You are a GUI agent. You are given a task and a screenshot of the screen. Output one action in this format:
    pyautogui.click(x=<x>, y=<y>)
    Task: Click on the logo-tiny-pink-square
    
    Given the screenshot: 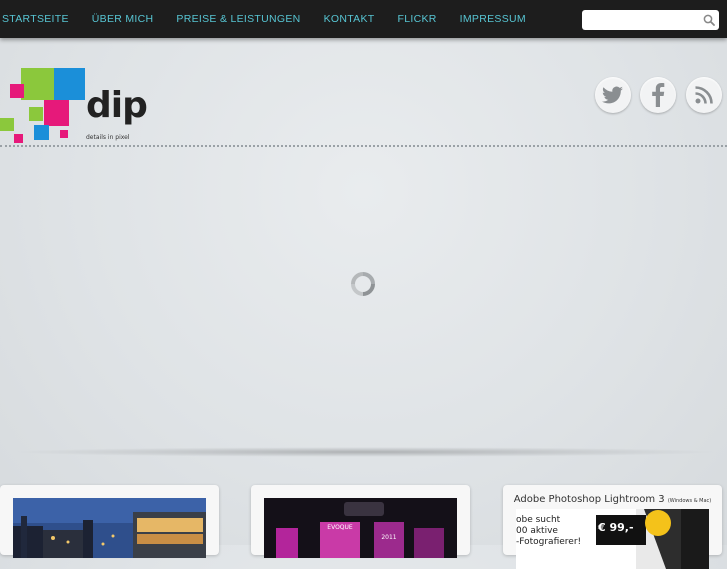 What is the action you would take?
    pyautogui.click(x=18, y=138)
    